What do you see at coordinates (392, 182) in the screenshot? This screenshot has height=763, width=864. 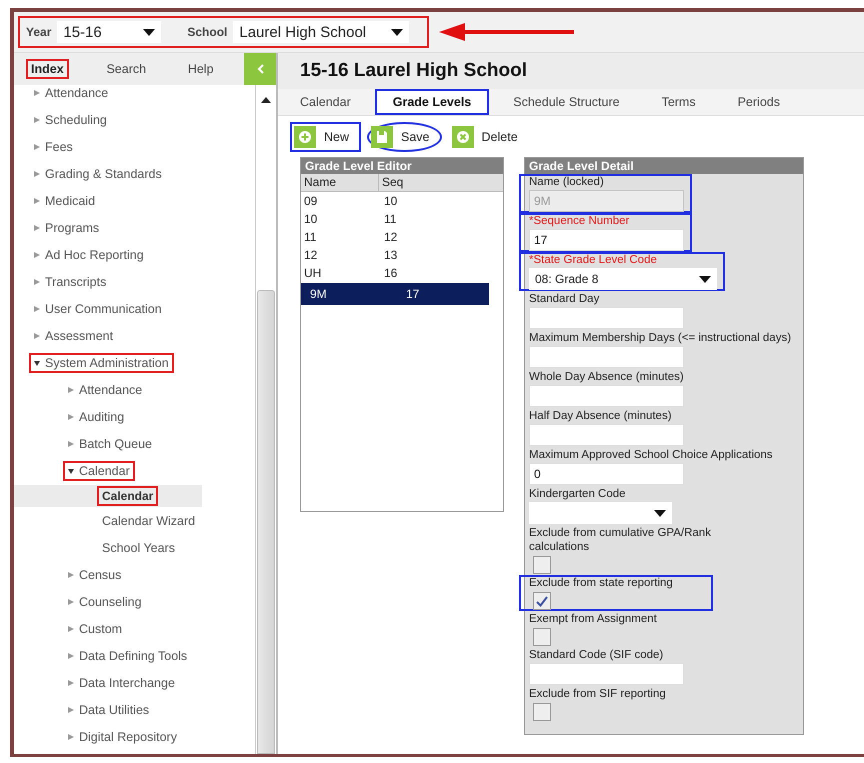 I see `column-header: Seq` at bounding box center [392, 182].